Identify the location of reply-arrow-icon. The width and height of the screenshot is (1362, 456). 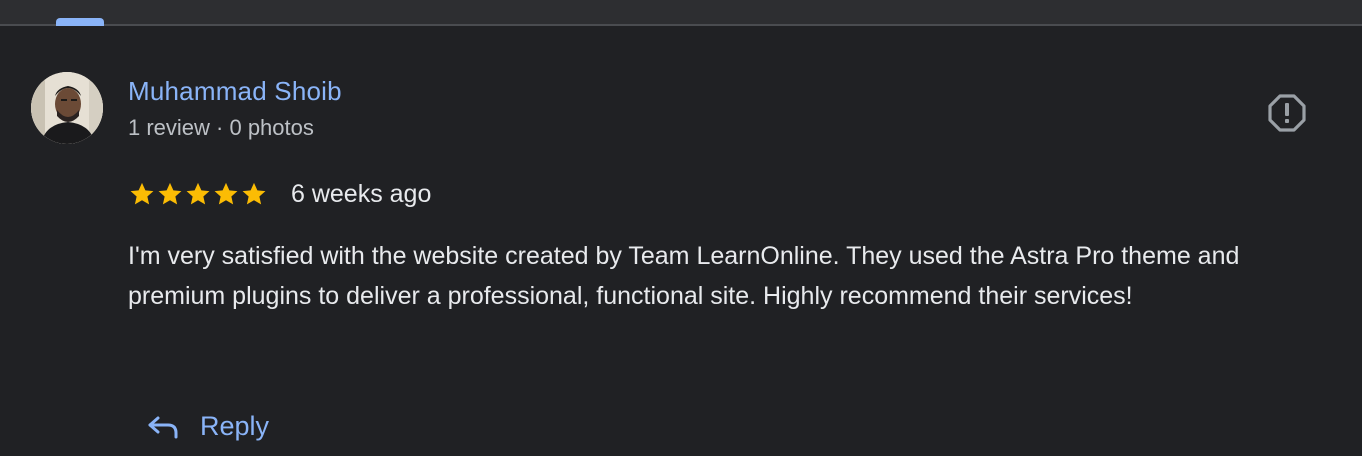
(163, 427).